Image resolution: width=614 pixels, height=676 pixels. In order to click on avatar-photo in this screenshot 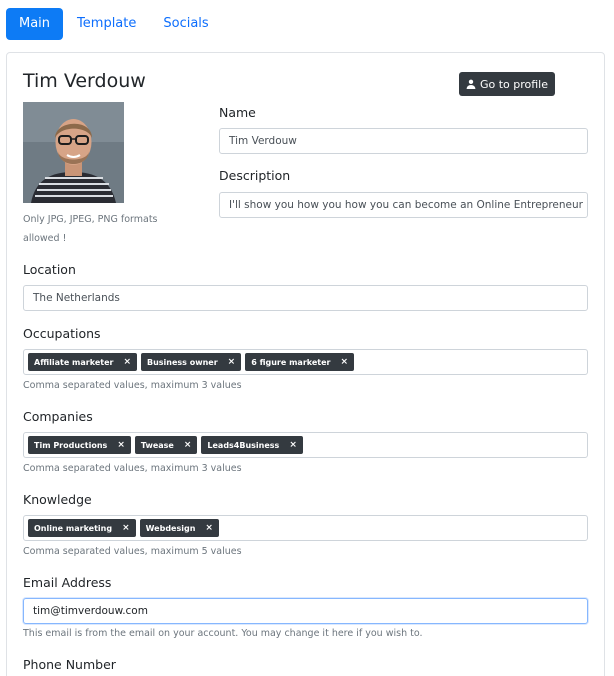, I will do `click(73, 152)`.